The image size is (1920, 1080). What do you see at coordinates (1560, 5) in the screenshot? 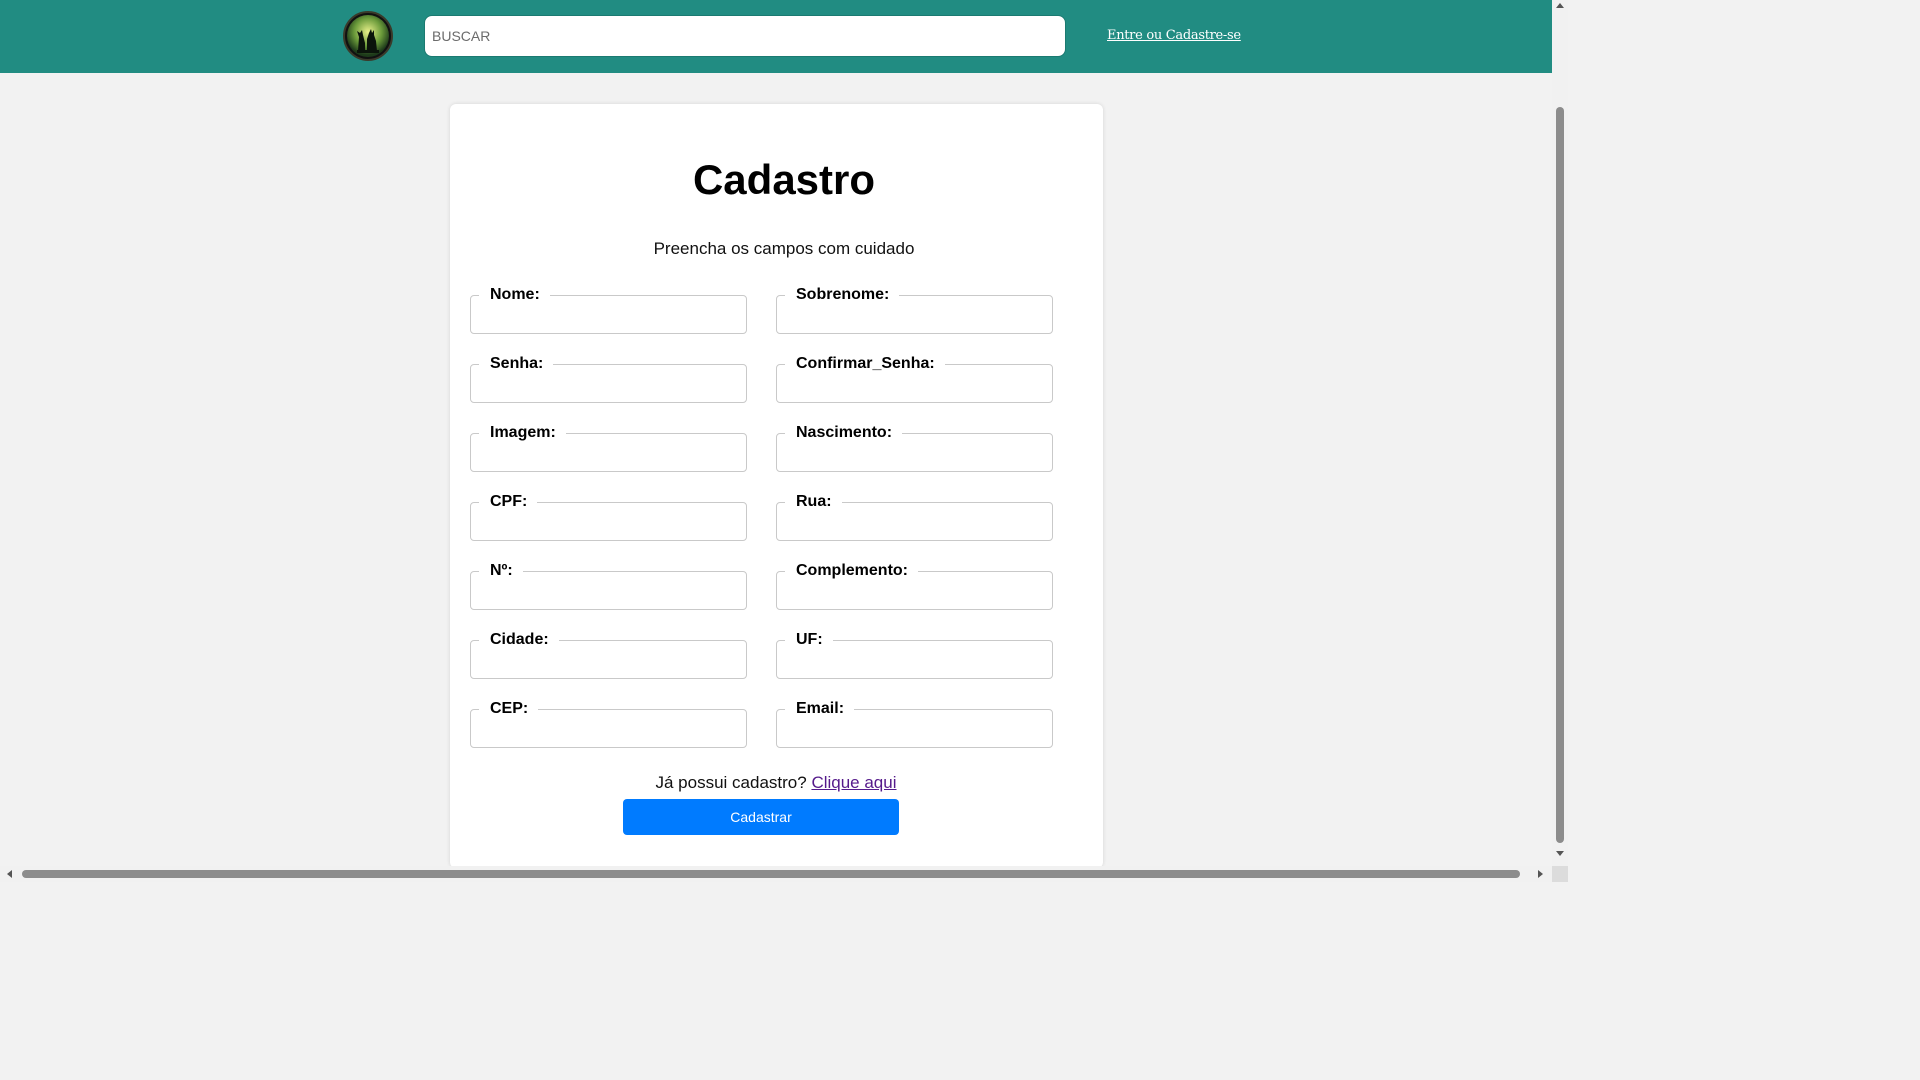
I see `scroll-up-arrow-icon` at bounding box center [1560, 5].